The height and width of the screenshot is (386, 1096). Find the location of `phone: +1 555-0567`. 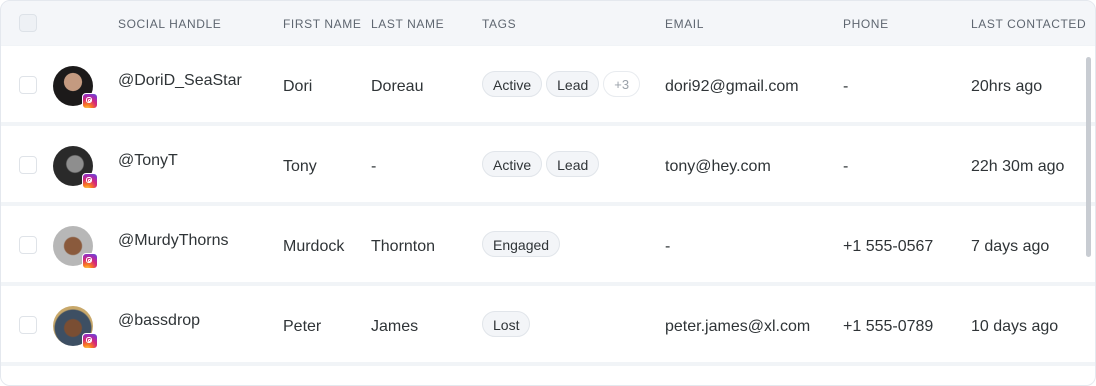

phone: +1 555-0567 is located at coordinates (888, 246).